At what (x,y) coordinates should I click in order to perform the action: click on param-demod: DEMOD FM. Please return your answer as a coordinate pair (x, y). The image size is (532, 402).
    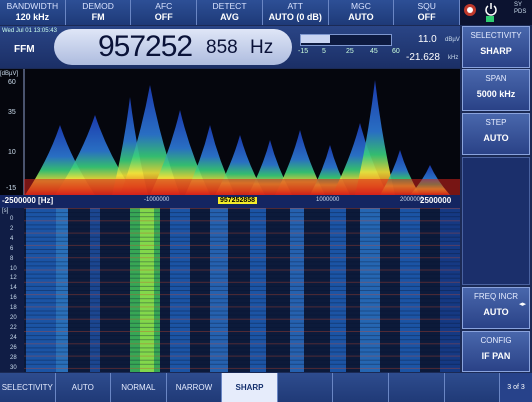
    Looking at the image, I should click on (99, 12).